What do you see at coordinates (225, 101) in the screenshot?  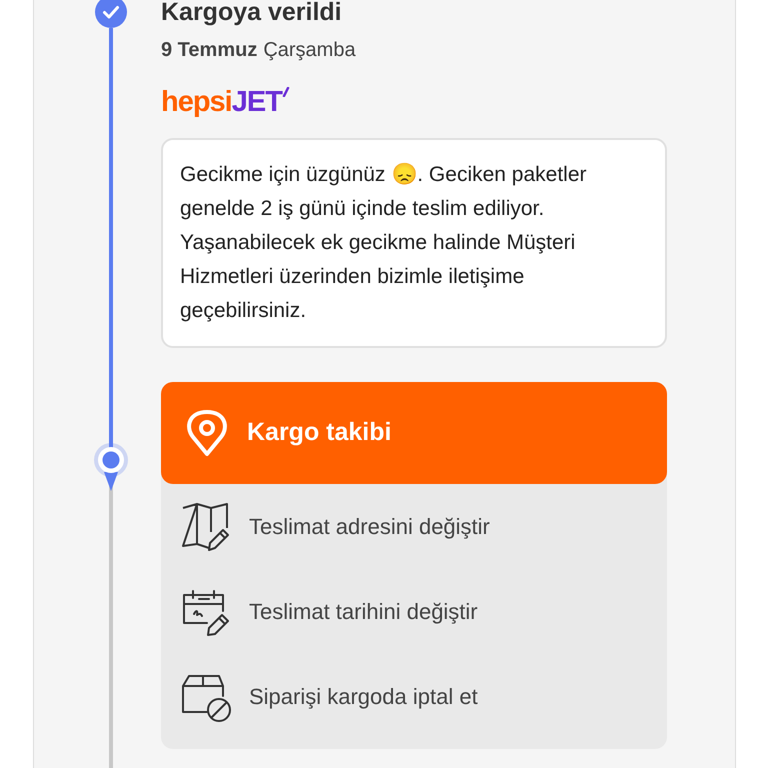 I see `carrier-logo: hepsiJET` at bounding box center [225, 101].